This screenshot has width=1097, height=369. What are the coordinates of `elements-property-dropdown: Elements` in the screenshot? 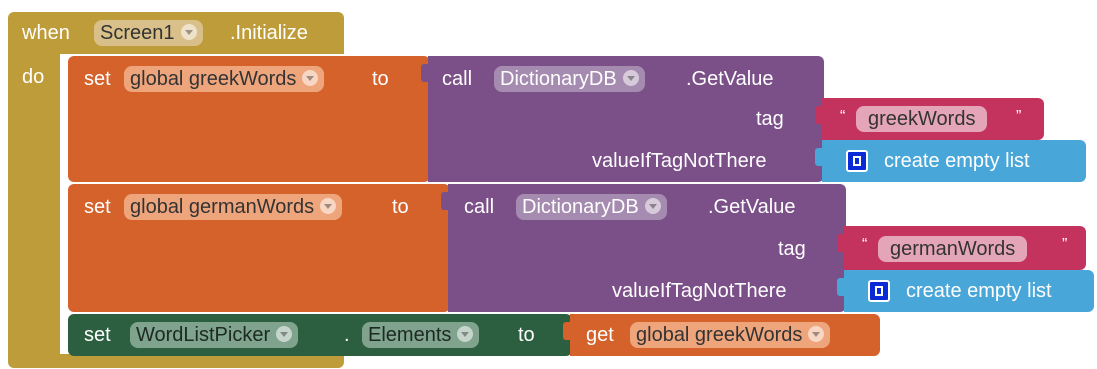 It's located at (421, 335).